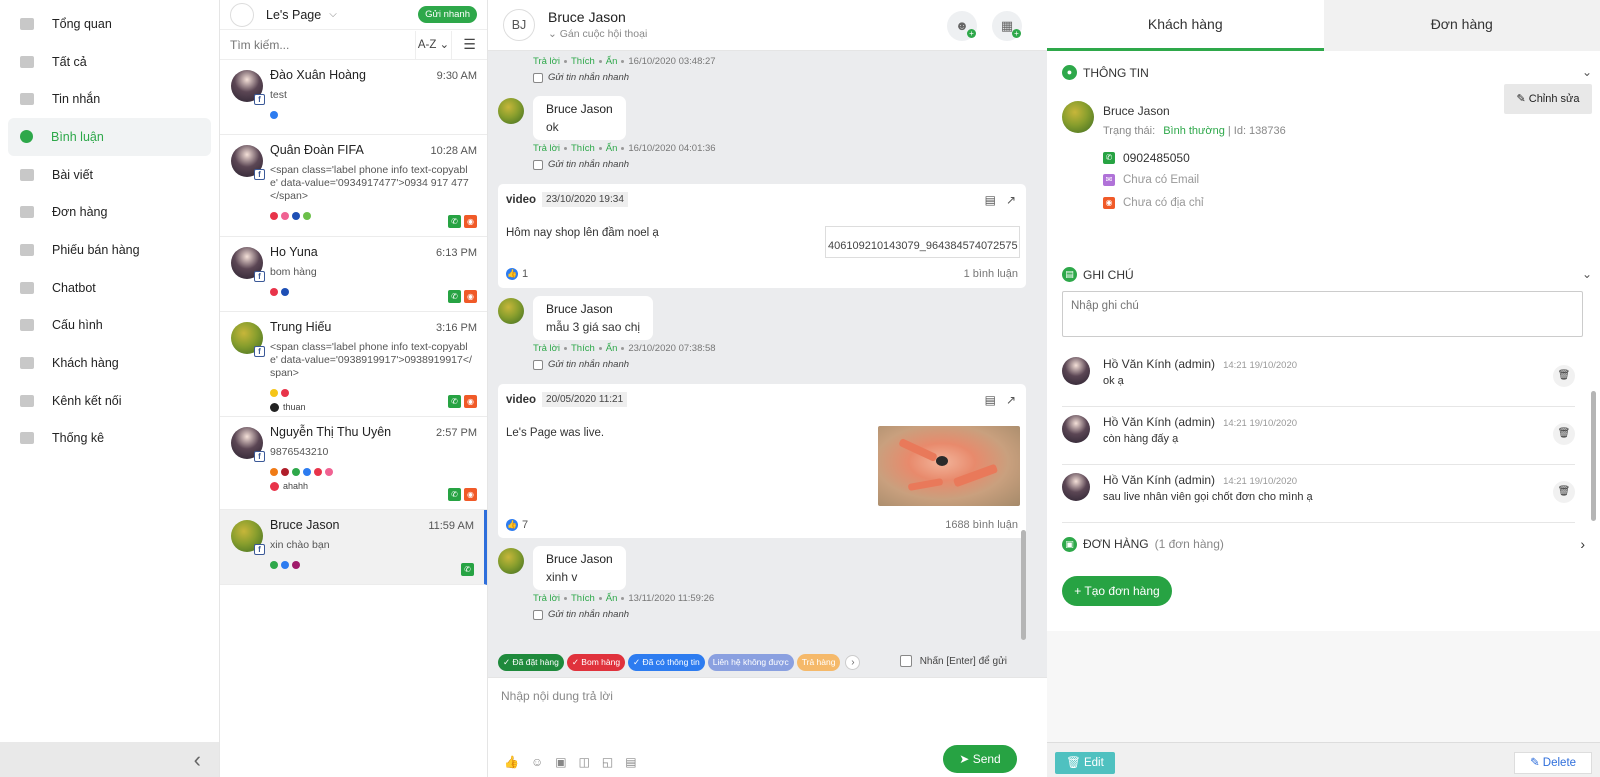 The image size is (1600, 777). What do you see at coordinates (109, 363) in the screenshot?
I see `sidebar-item: Khách hàng` at bounding box center [109, 363].